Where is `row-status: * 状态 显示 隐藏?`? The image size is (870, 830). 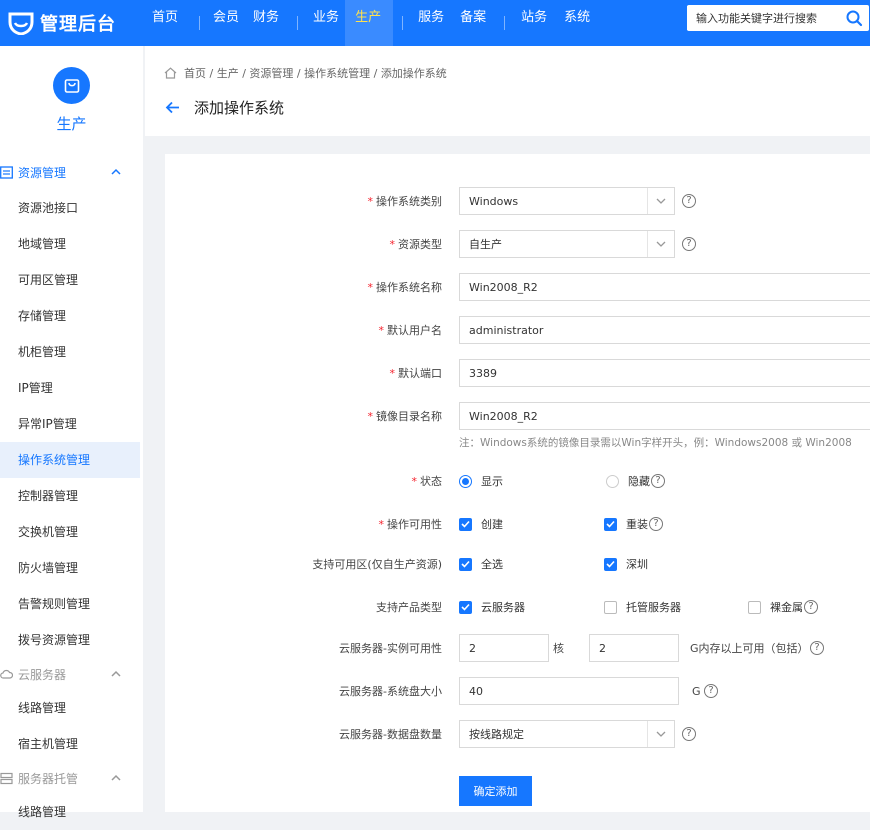
row-status: * 状态 显示 隐藏? is located at coordinates (517, 481).